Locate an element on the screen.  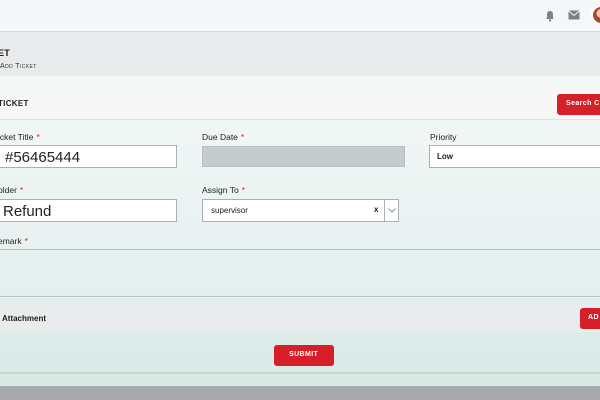
submit-button: SUBMIT is located at coordinates (304, 355).